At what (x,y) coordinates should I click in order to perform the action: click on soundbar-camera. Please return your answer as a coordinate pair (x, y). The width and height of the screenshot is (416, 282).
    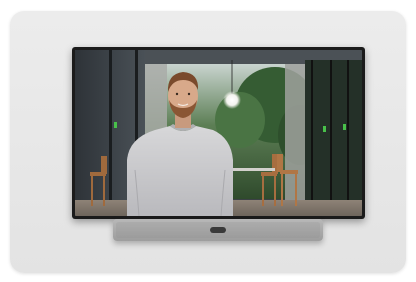
    Looking at the image, I should click on (218, 230).